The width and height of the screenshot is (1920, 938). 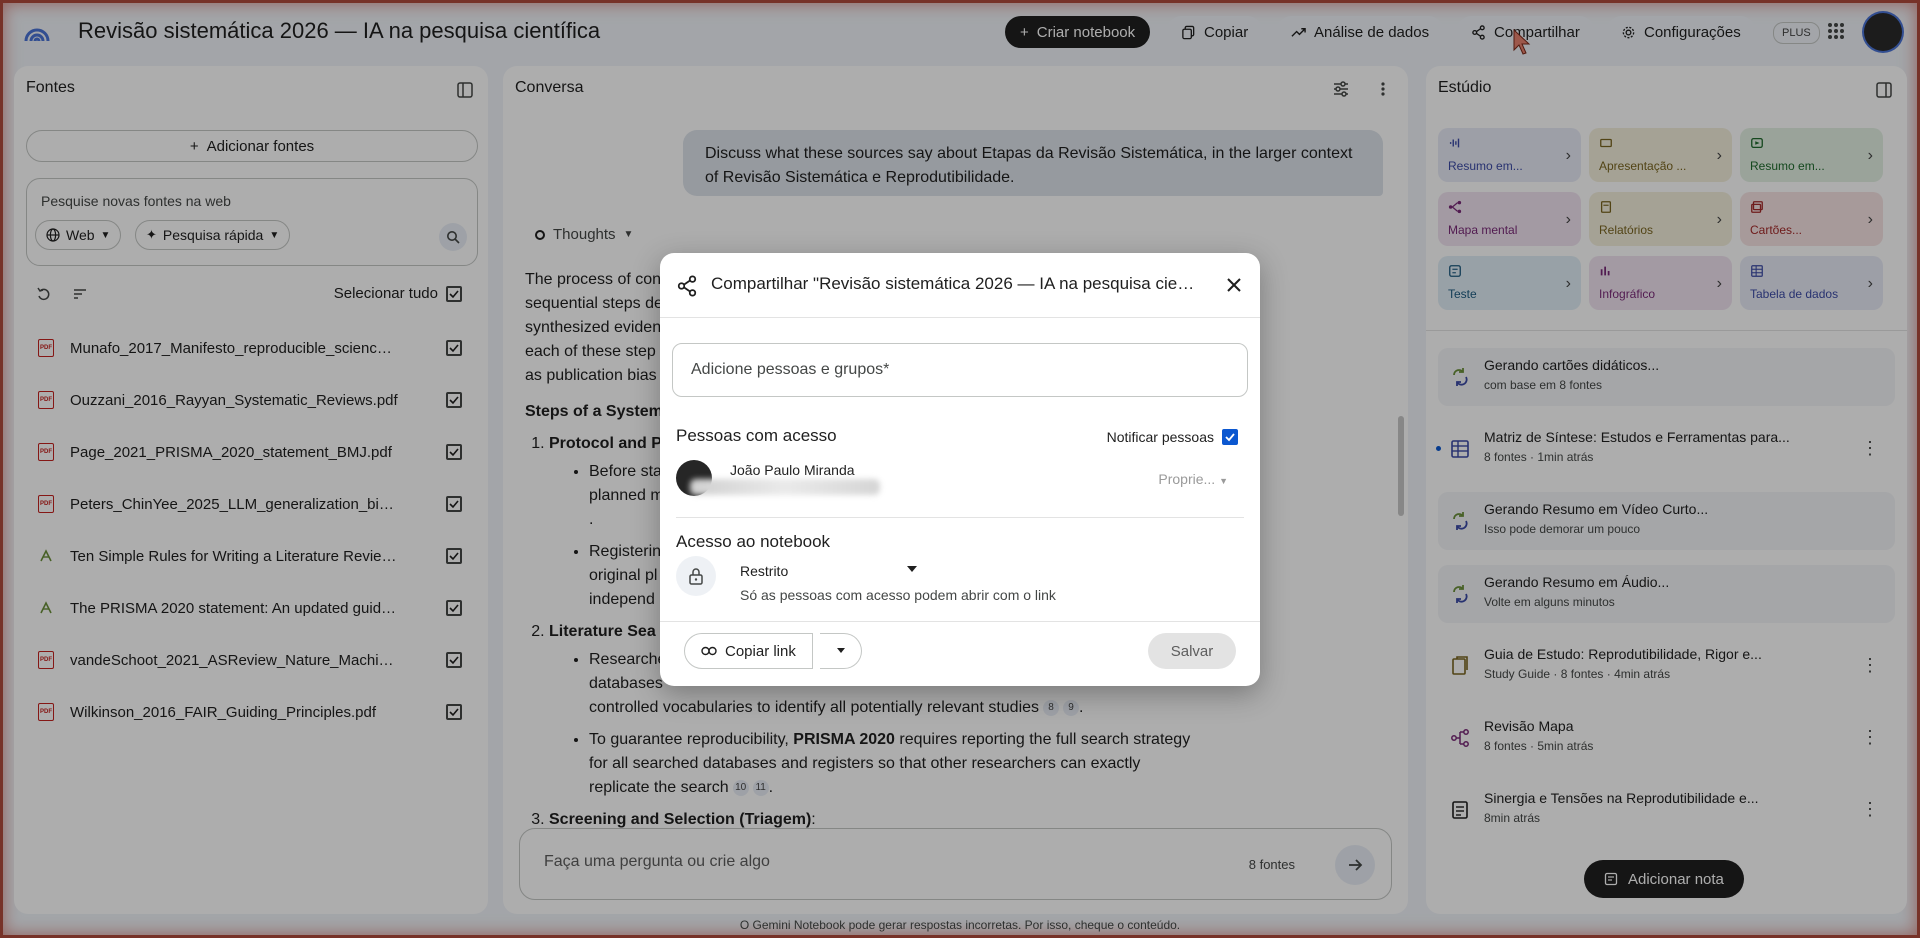 I want to click on add-people-field: Adicione pessoas e grupos*, so click(x=960, y=370).